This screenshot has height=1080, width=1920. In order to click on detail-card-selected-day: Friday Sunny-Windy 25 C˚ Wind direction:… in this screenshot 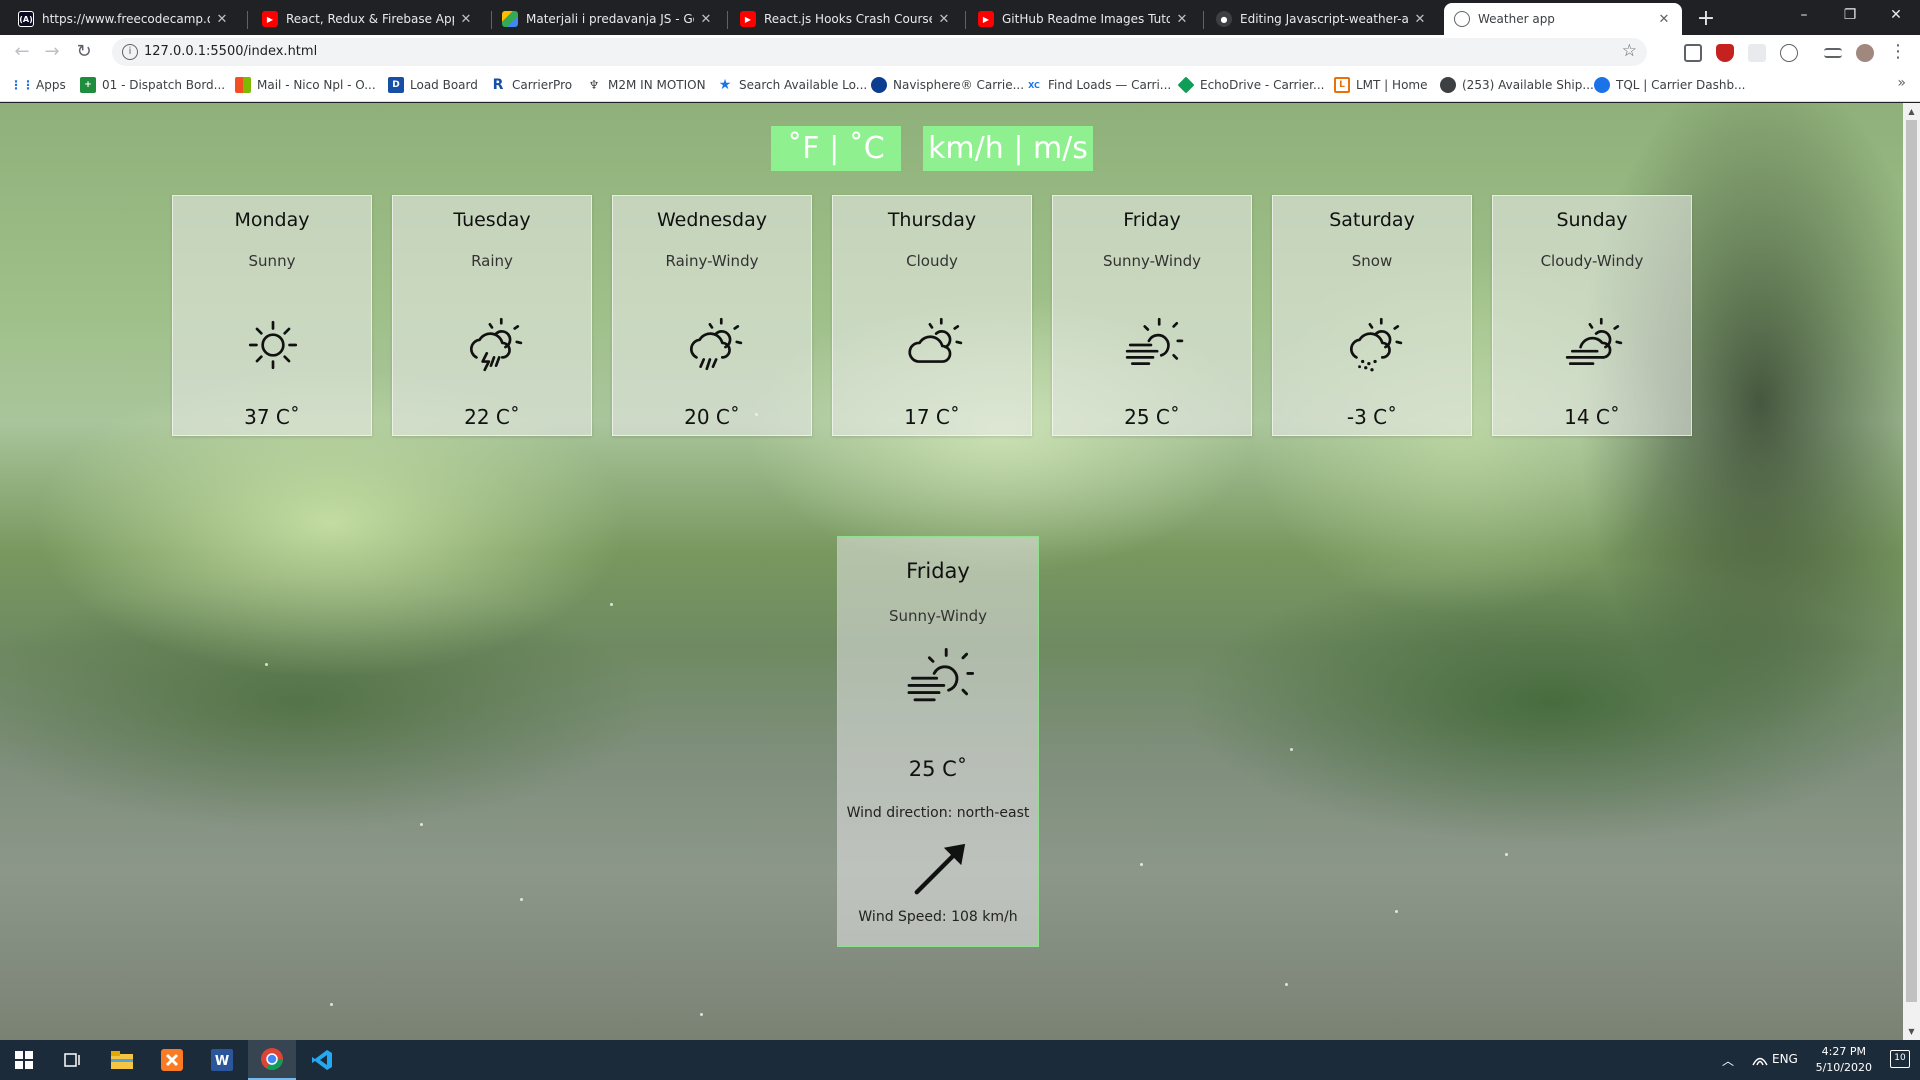, I will do `click(938, 741)`.